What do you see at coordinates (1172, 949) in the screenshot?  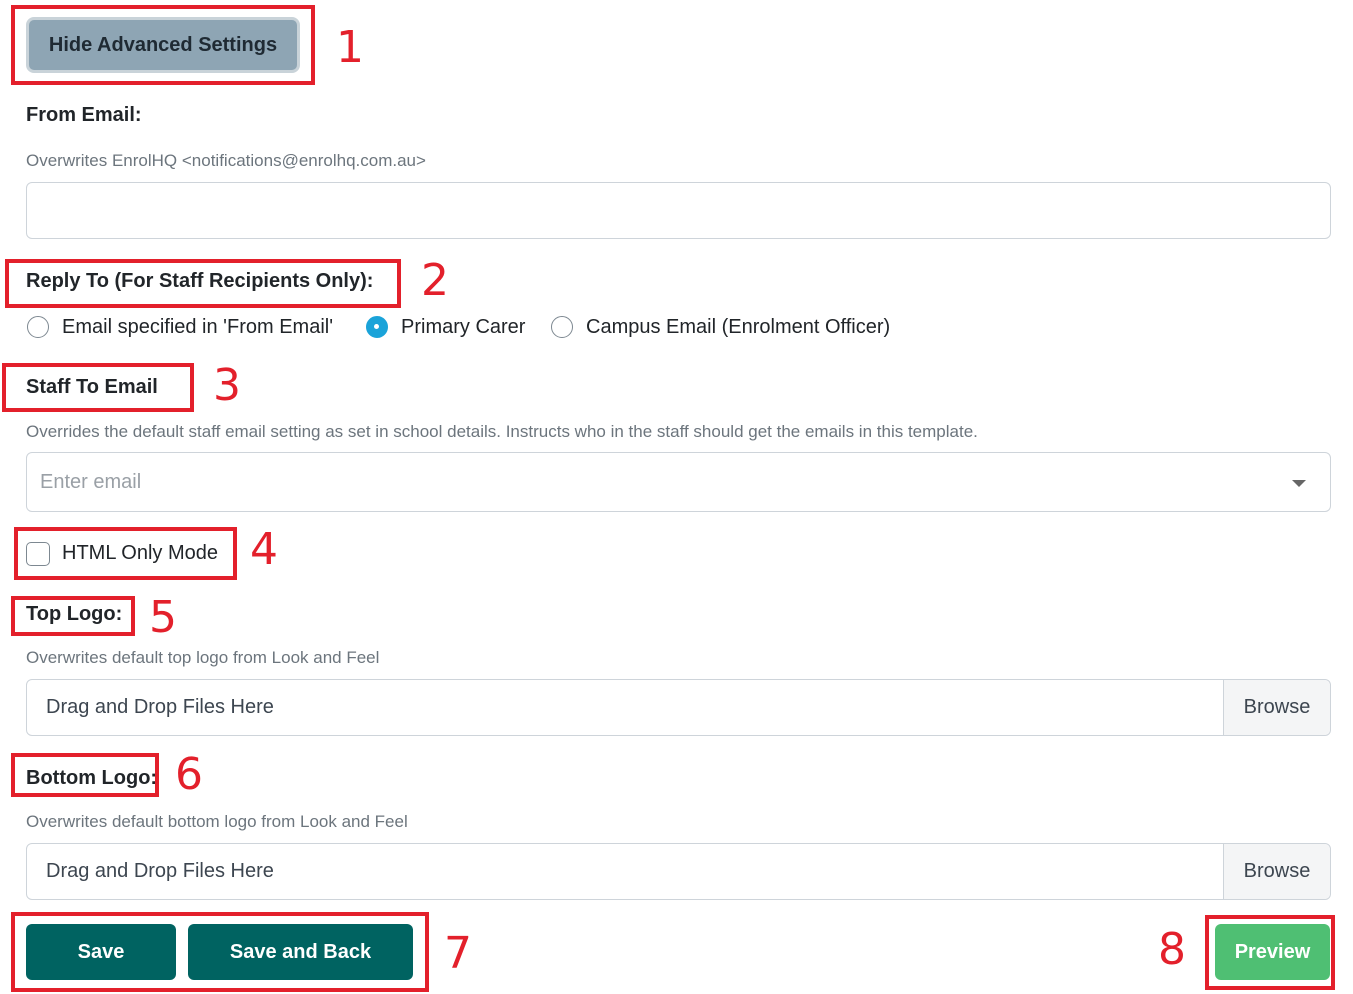 I see `annotation-number-8: 8` at bounding box center [1172, 949].